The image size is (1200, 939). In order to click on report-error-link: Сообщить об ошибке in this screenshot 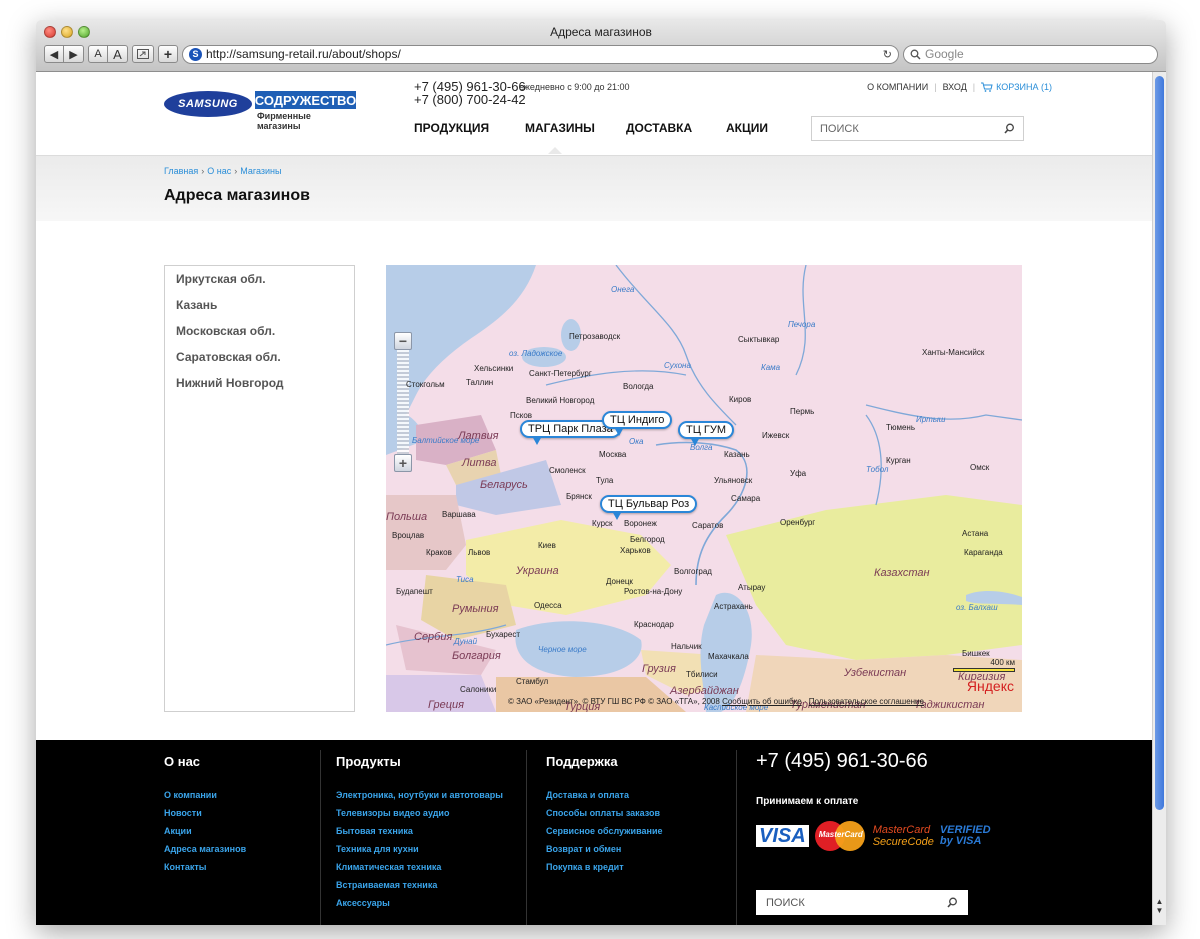, I will do `click(762, 701)`.